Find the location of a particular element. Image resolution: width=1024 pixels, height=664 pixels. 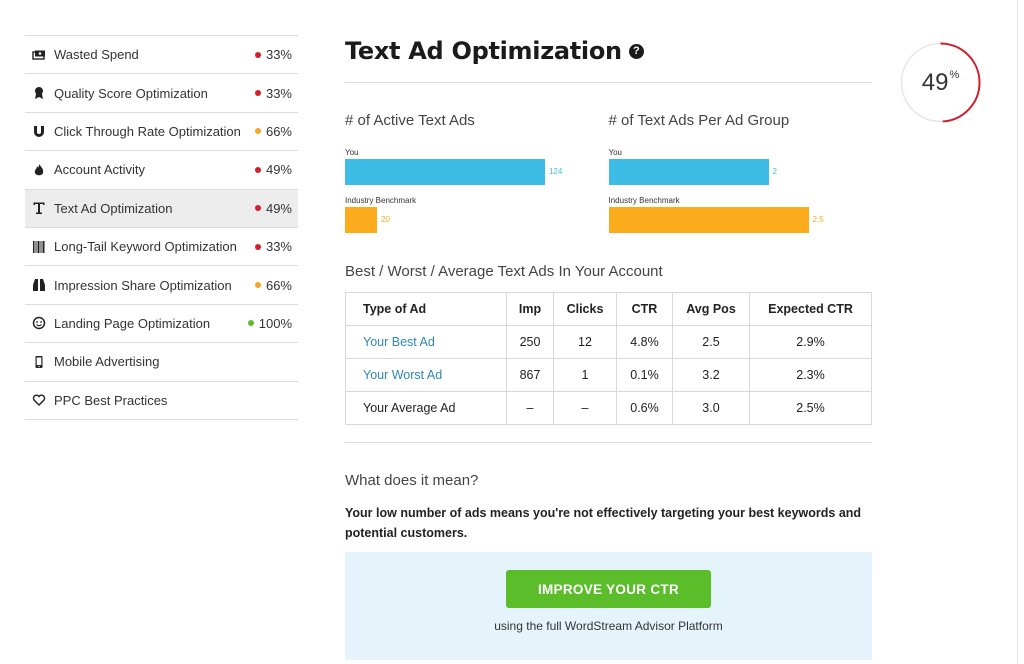

improve-ctr-button: IMPROVE YOUR CTR is located at coordinates (608, 589).